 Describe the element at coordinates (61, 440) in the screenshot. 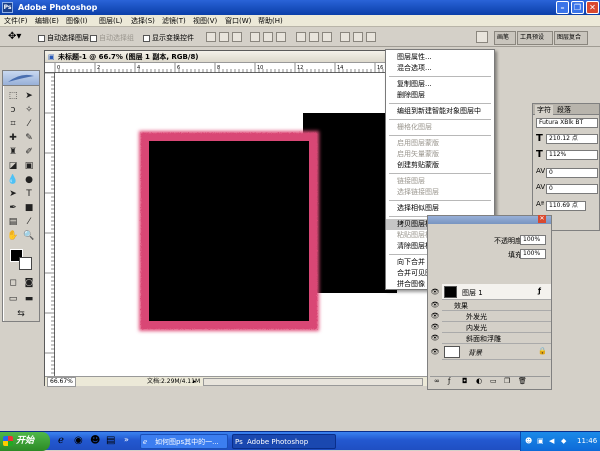

I see `quicklaunch-ie-icon: ℯ` at that location.